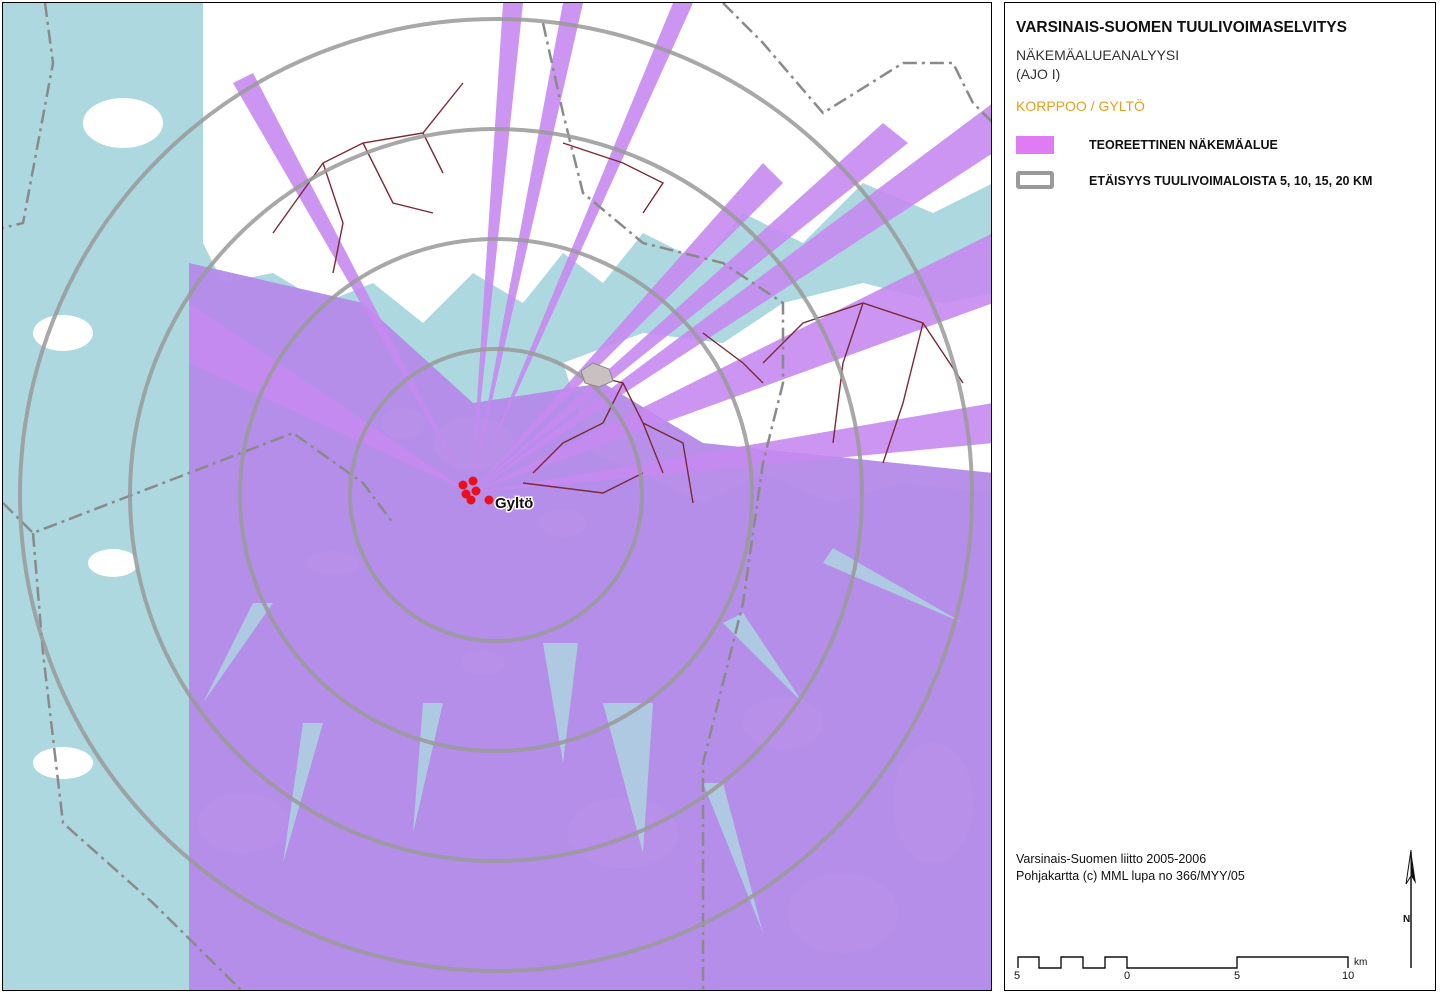 This screenshot has width=1440, height=995. Describe the element at coordinates (1409, 908) in the screenshot. I see `north-arrow-icon: N` at that location.